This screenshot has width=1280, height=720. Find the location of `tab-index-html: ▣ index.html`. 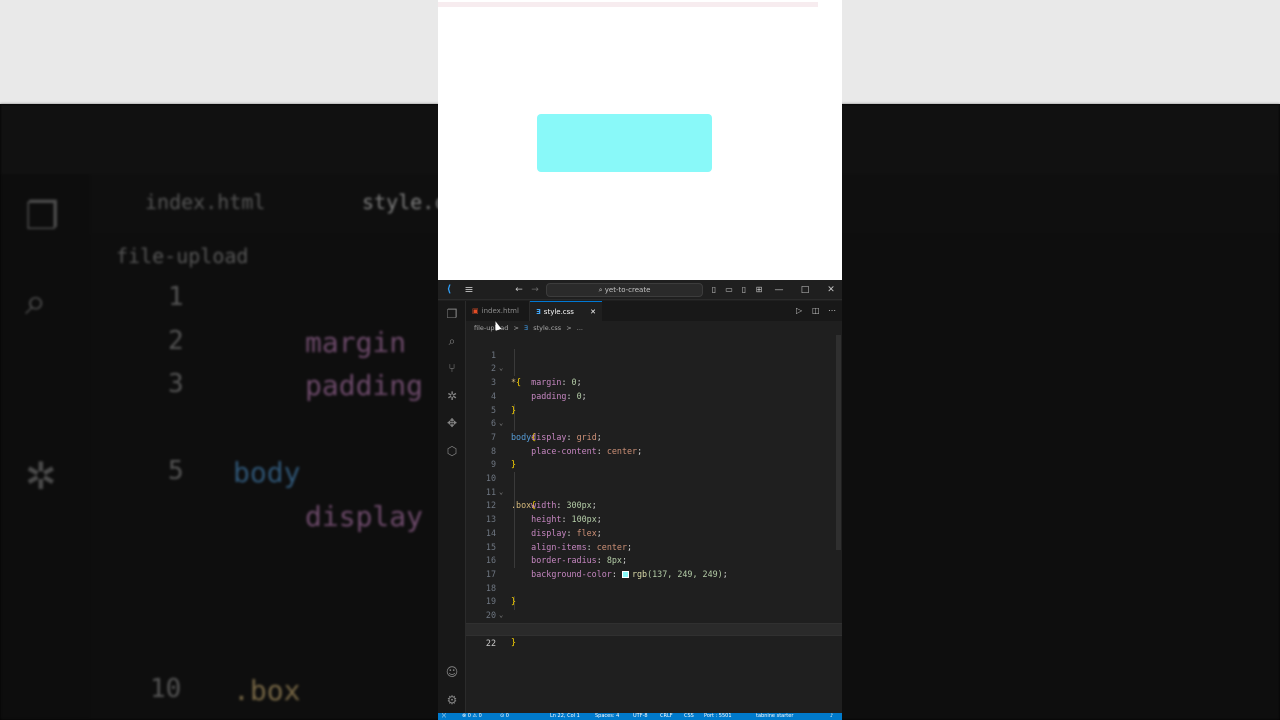

tab-index-html: ▣ index.html is located at coordinates (498, 311).